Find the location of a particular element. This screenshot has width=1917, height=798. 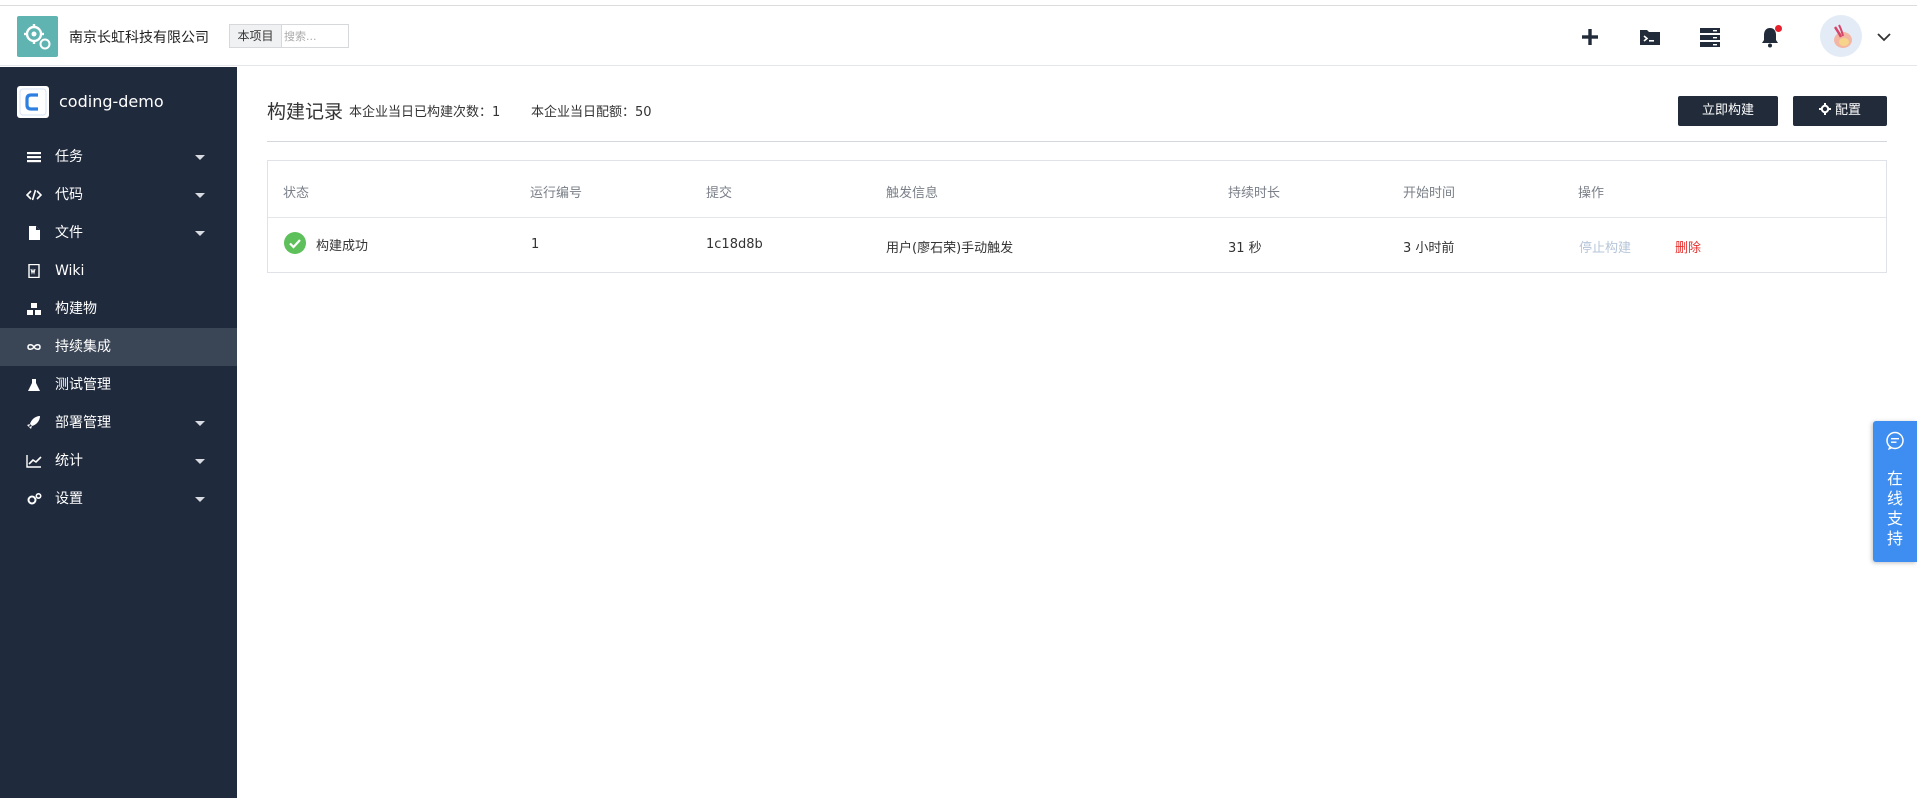

rocket-icon is located at coordinates (33, 422).